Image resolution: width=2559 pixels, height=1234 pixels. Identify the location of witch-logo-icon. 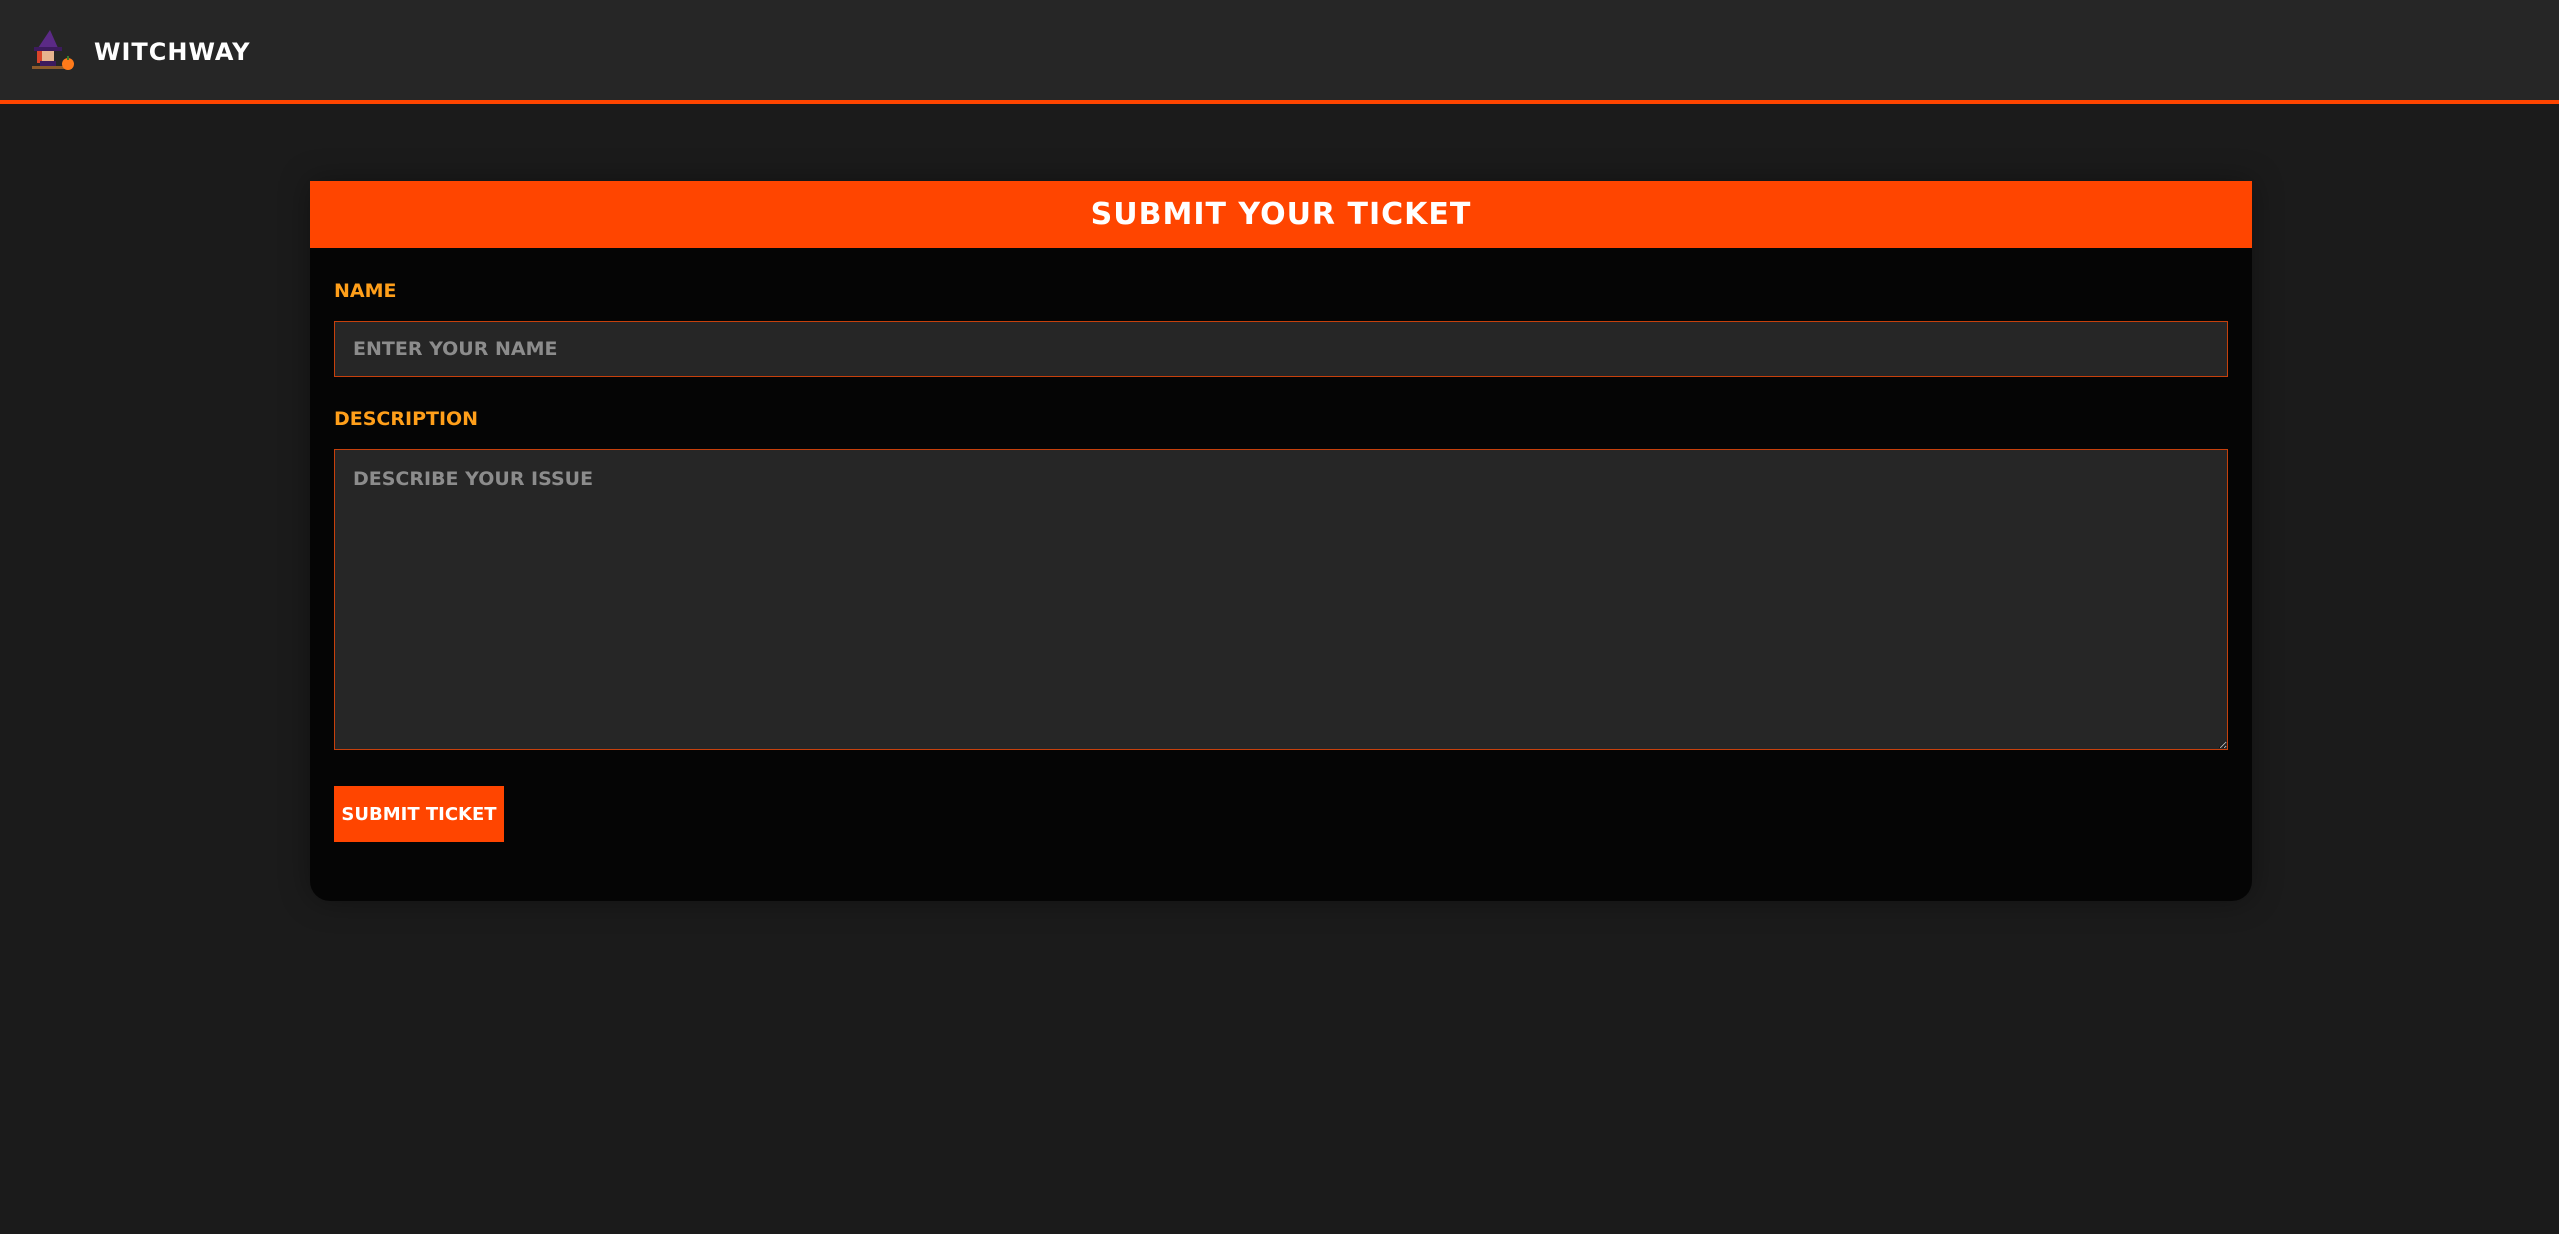
(52, 50).